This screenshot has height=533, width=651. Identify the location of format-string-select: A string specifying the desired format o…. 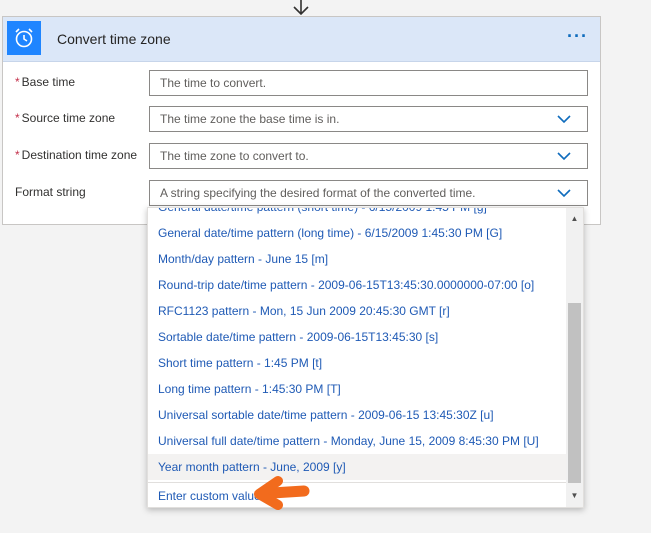
(368, 193).